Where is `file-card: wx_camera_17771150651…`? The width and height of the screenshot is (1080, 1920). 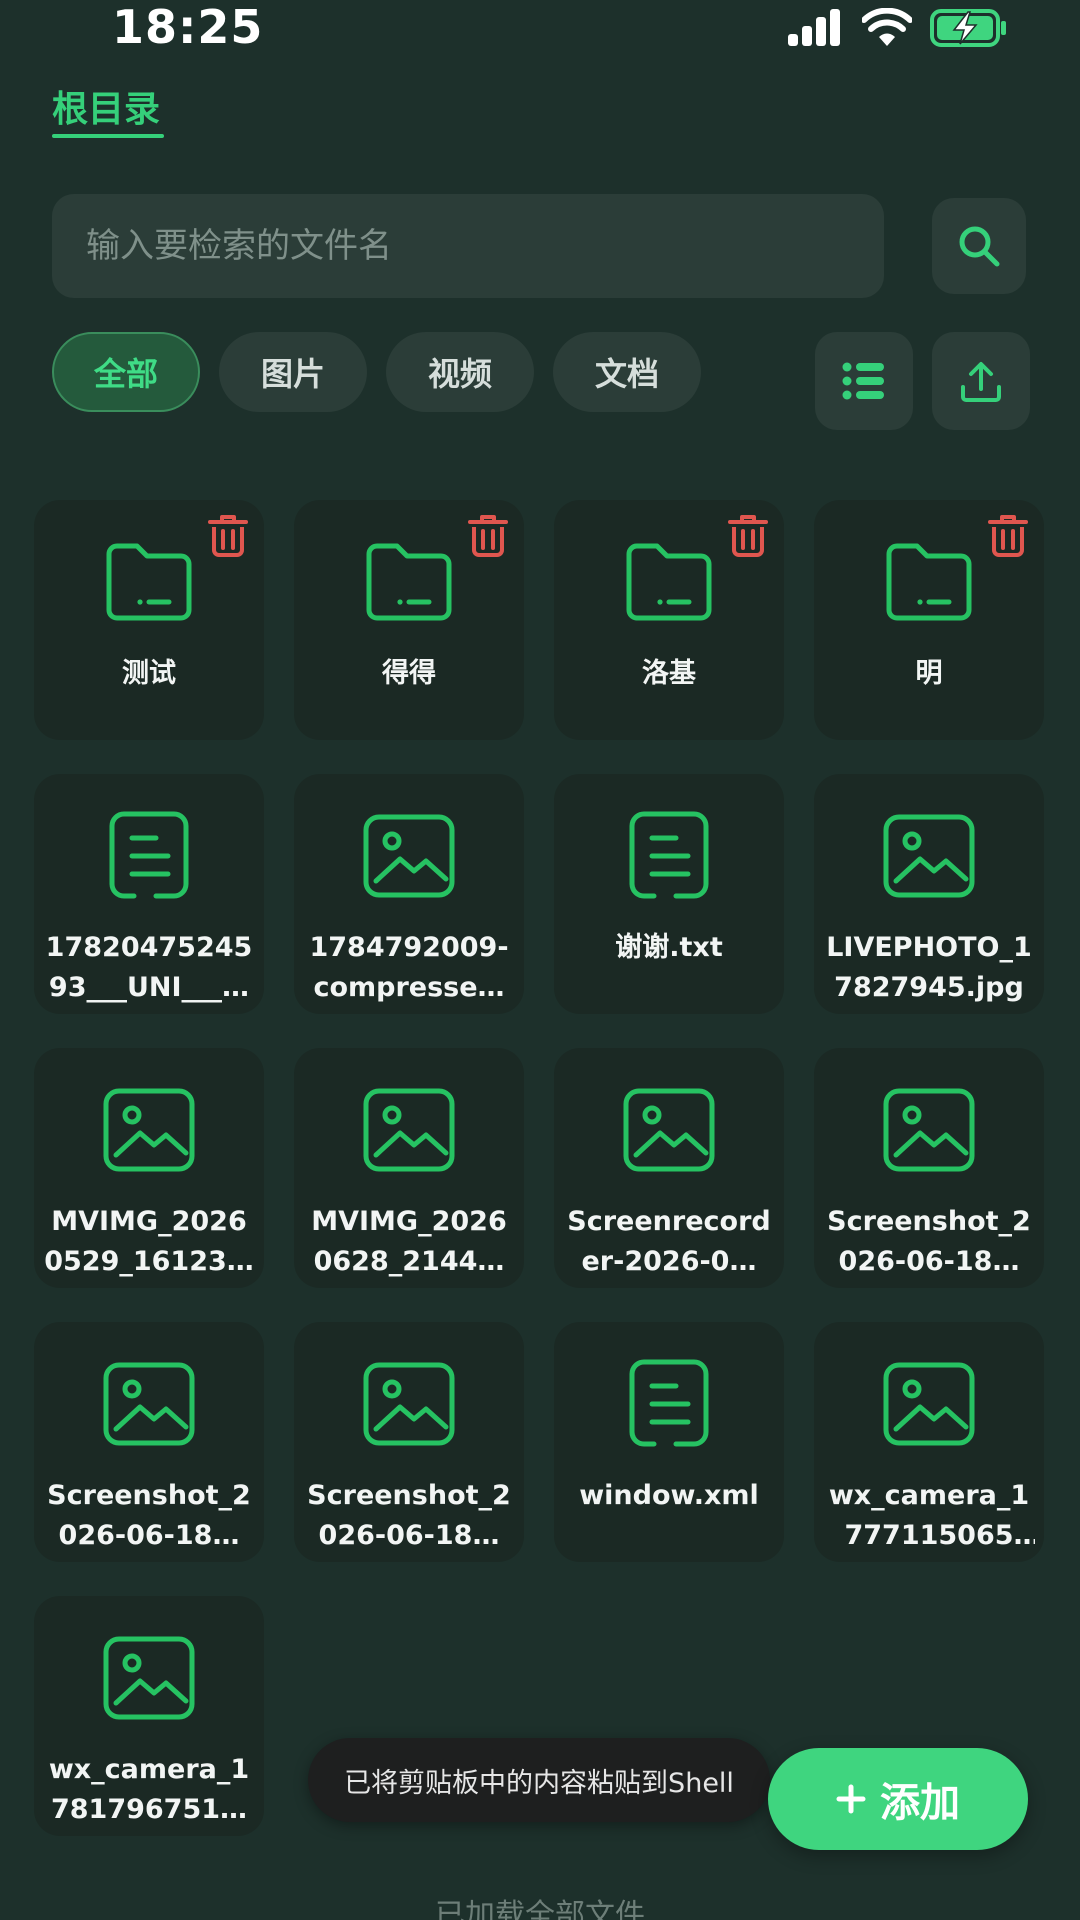
file-card: wx_camera_17771150651… is located at coordinates (929, 1442).